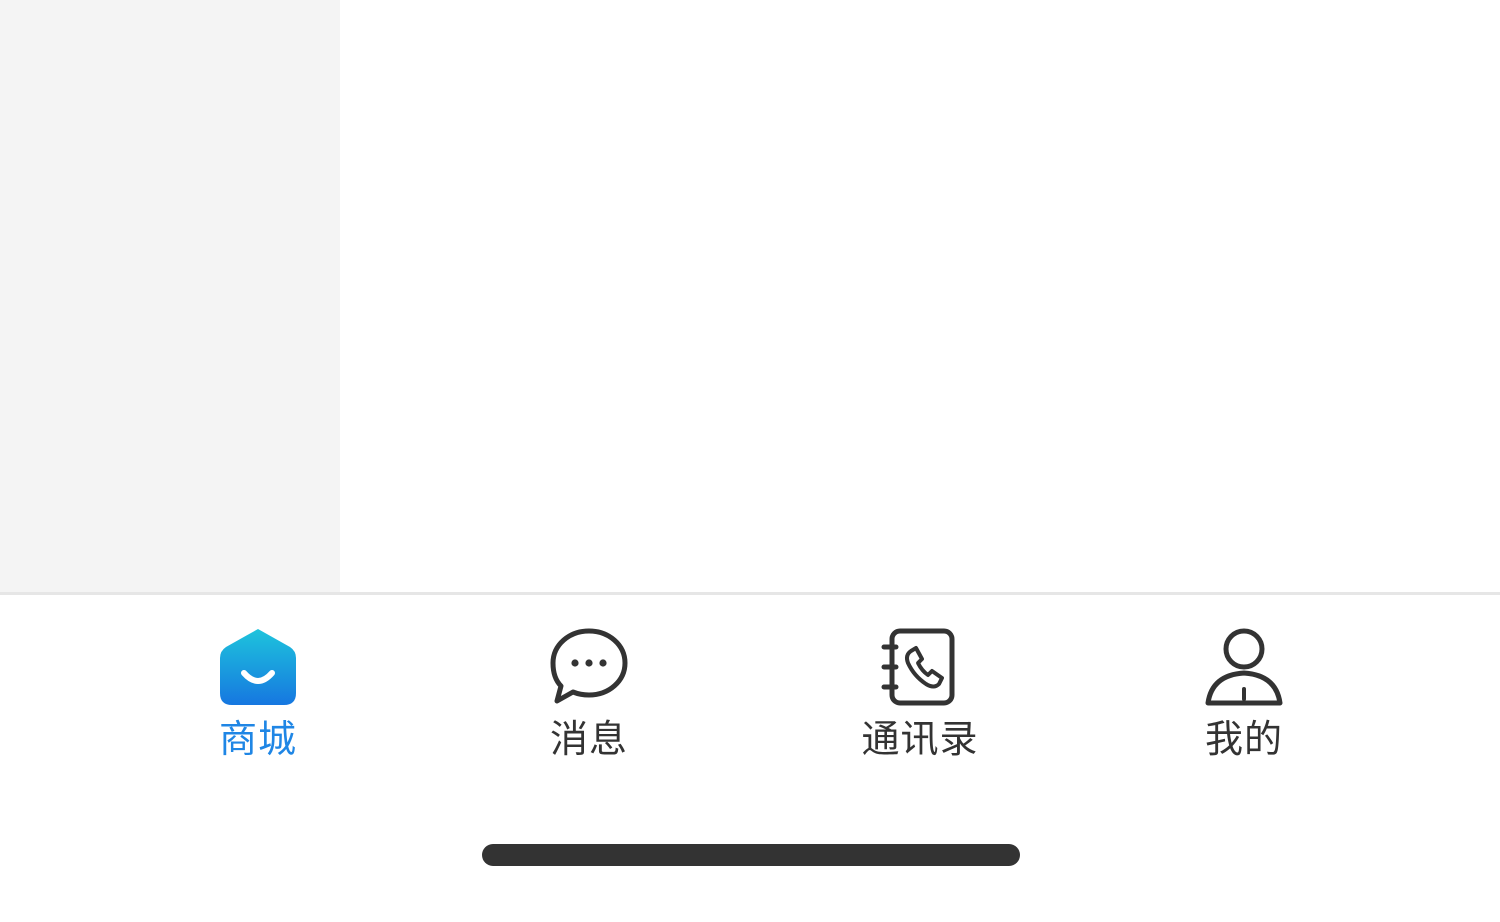 This screenshot has width=1500, height=922. I want to click on tab-profile: 我的, so click(1244, 700).